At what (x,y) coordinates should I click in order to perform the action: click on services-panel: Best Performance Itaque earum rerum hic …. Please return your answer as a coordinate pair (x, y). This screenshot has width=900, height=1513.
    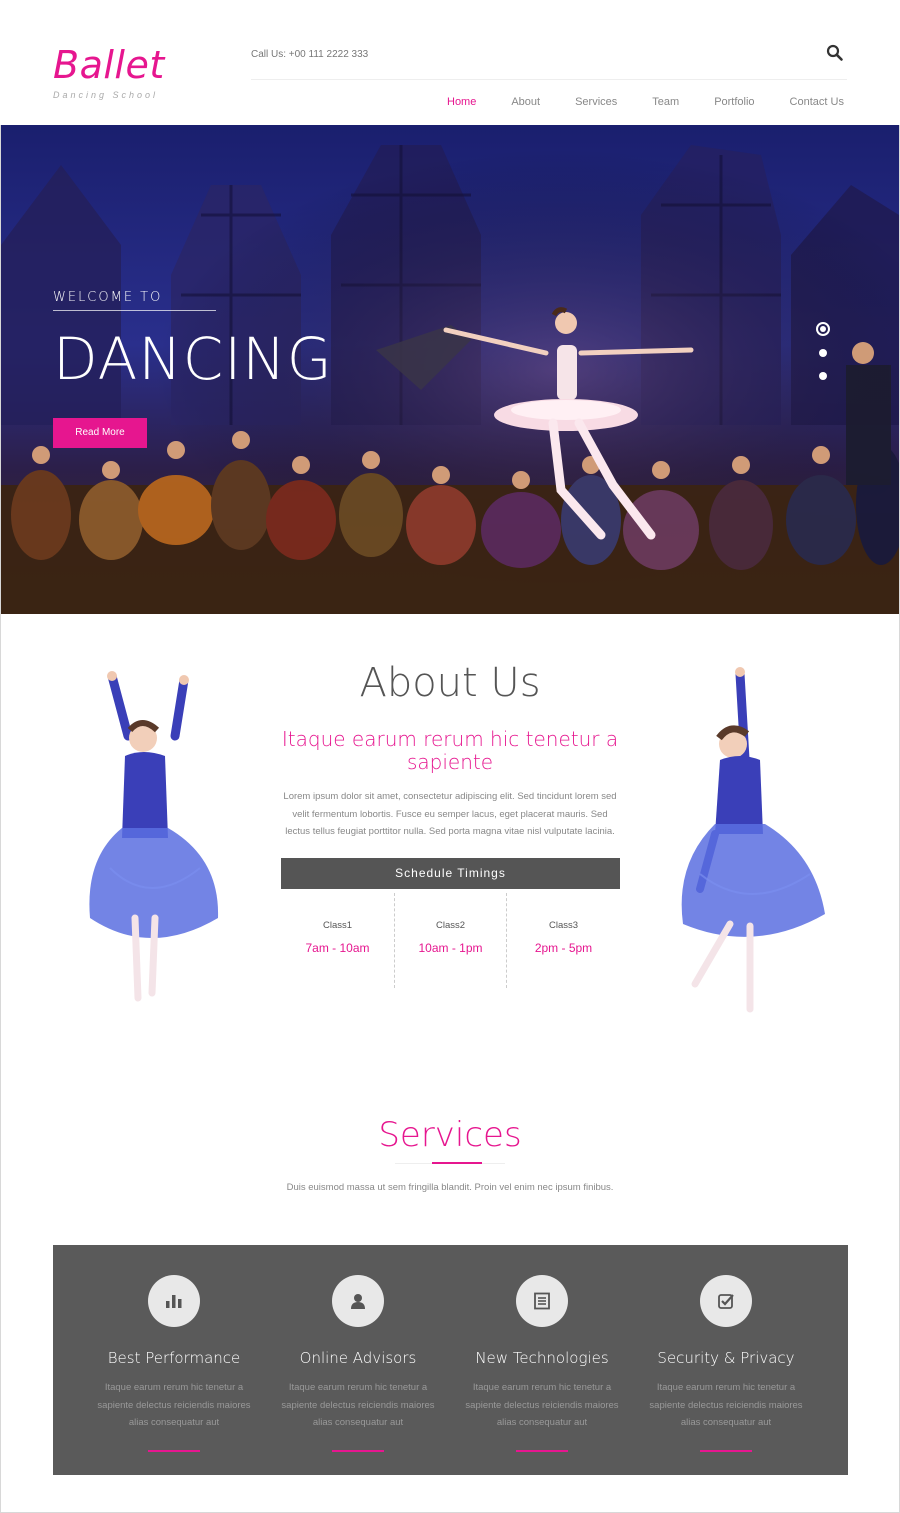
    Looking at the image, I should click on (450, 1360).